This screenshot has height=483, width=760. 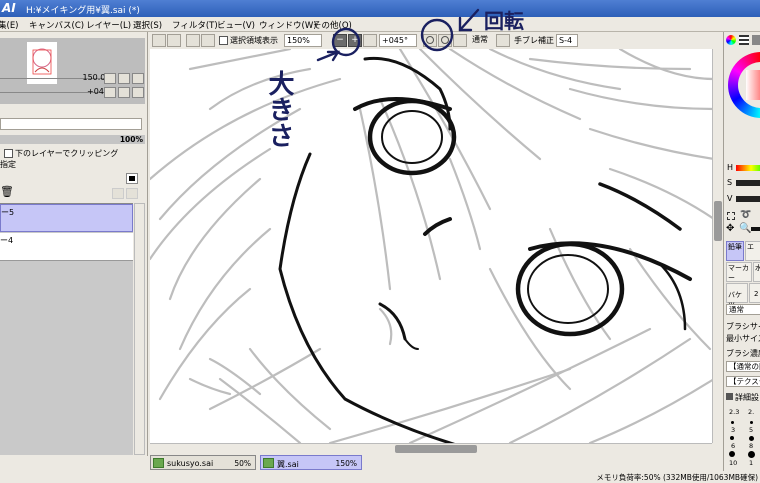 What do you see at coordinates (303, 40) in the screenshot?
I see `zoom-select: 150%` at bounding box center [303, 40].